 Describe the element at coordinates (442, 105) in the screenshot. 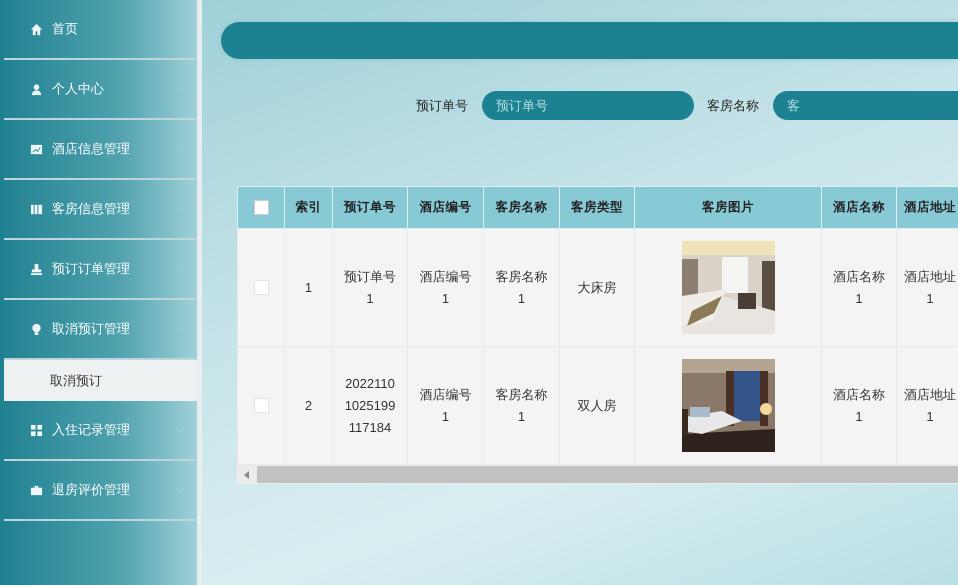

I see `field-label: 预订单号` at that location.